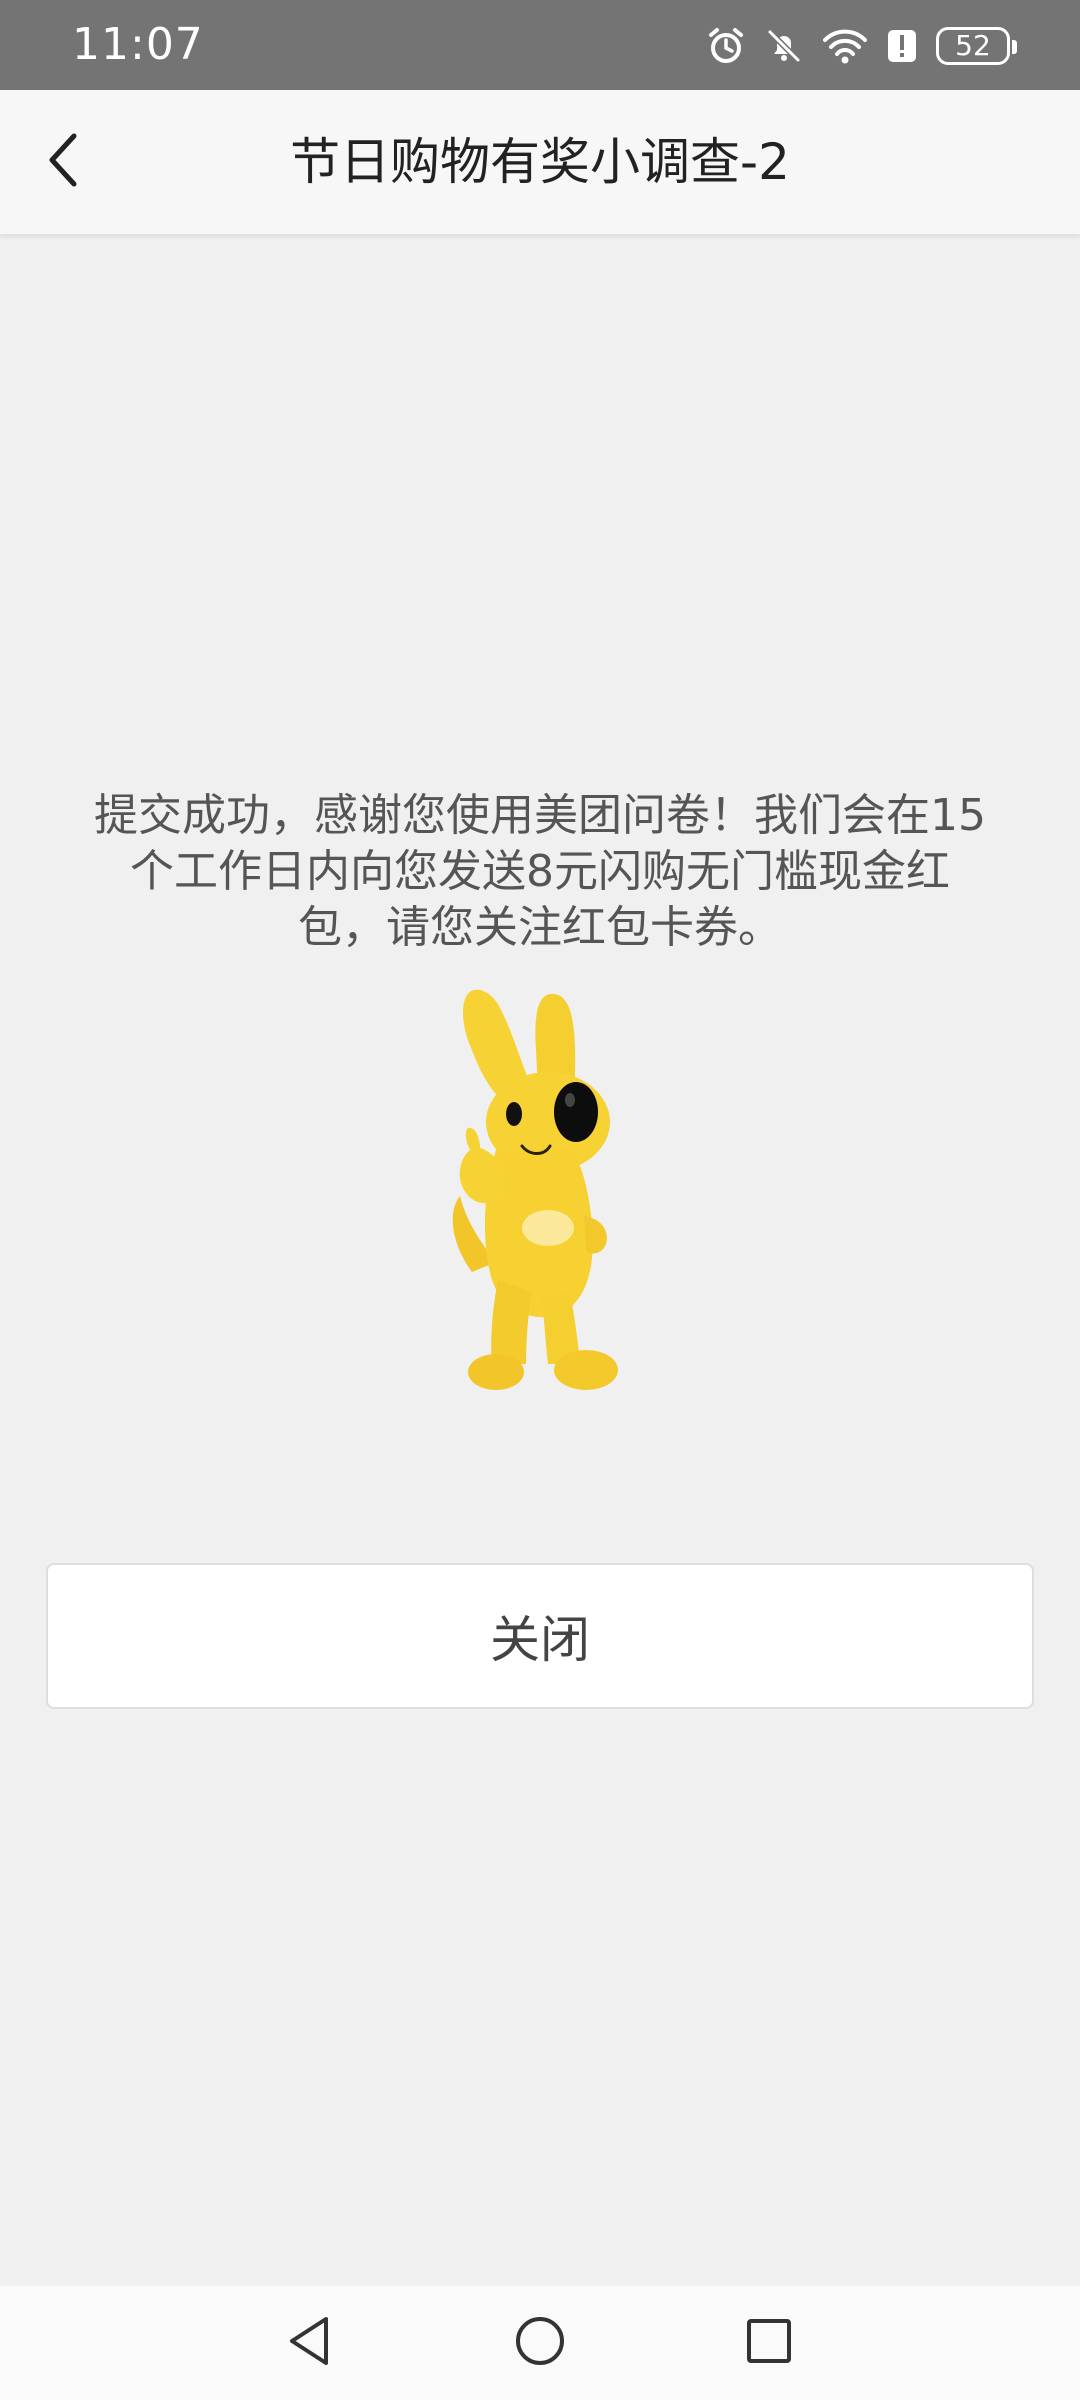 This screenshot has width=1080, height=2400. I want to click on nav-back-button, so click(309, 2343).